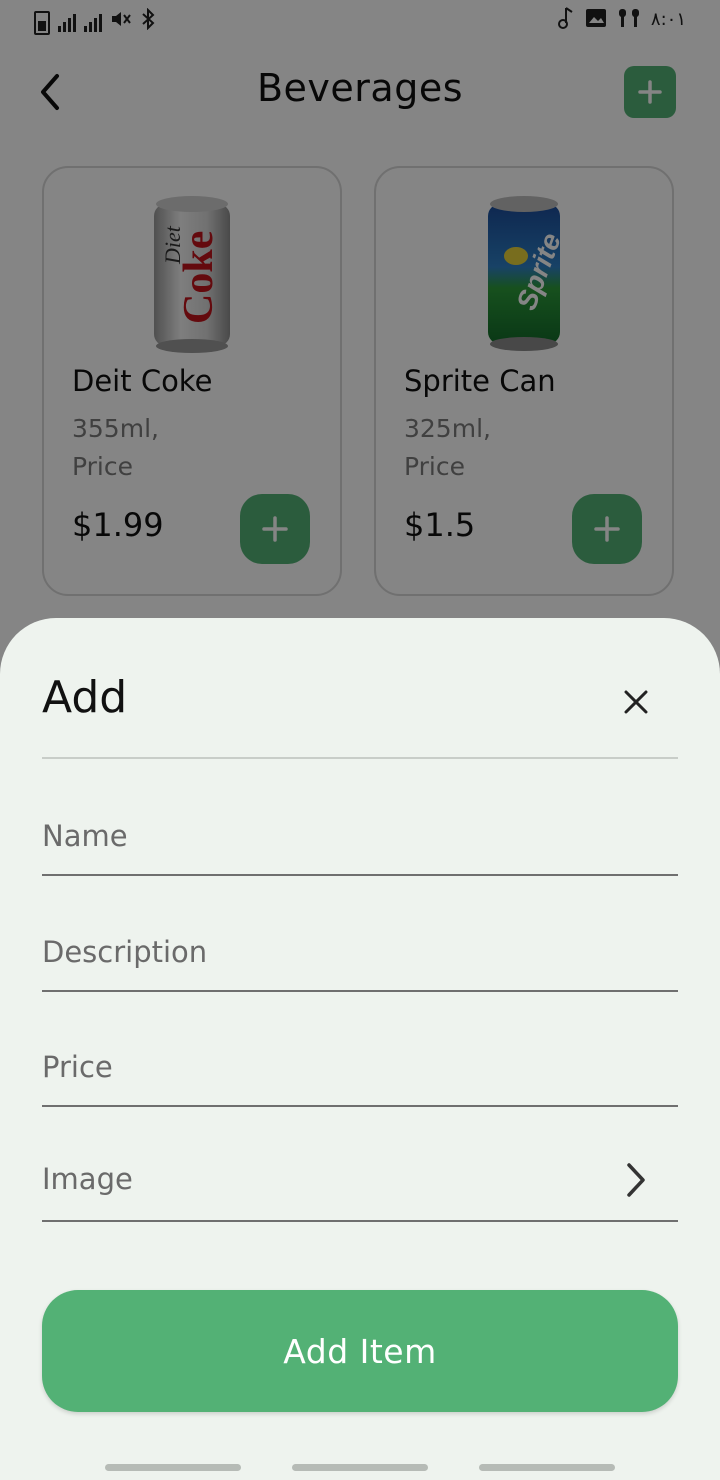  What do you see at coordinates (87, 1179) in the screenshot?
I see `image-label: Image` at bounding box center [87, 1179].